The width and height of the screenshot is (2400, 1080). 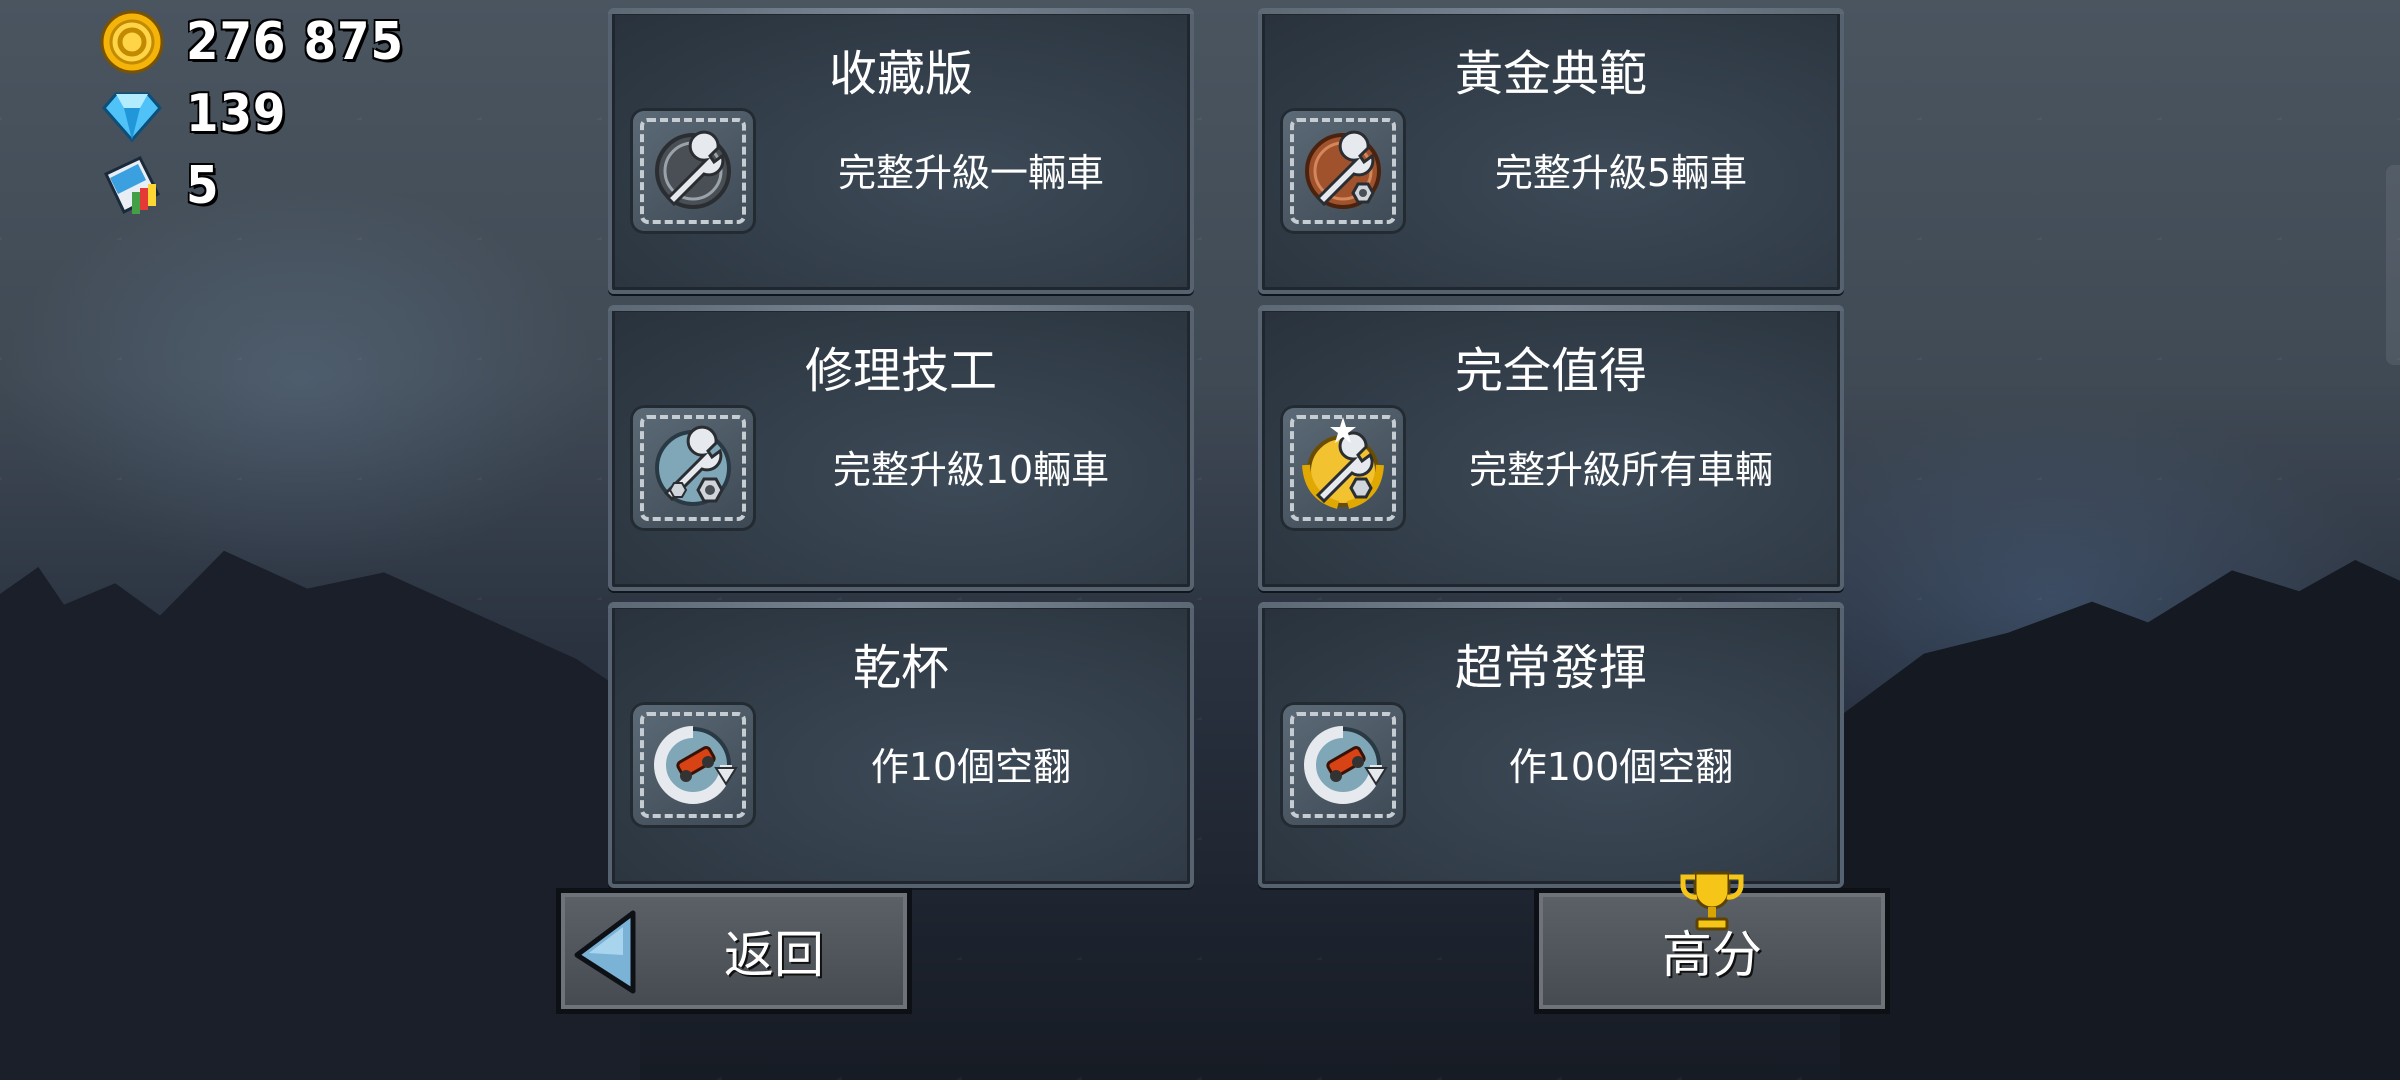 I want to click on achievement-card-mechanic: 修理技工 完整升級10輛車, so click(x=901, y=448).